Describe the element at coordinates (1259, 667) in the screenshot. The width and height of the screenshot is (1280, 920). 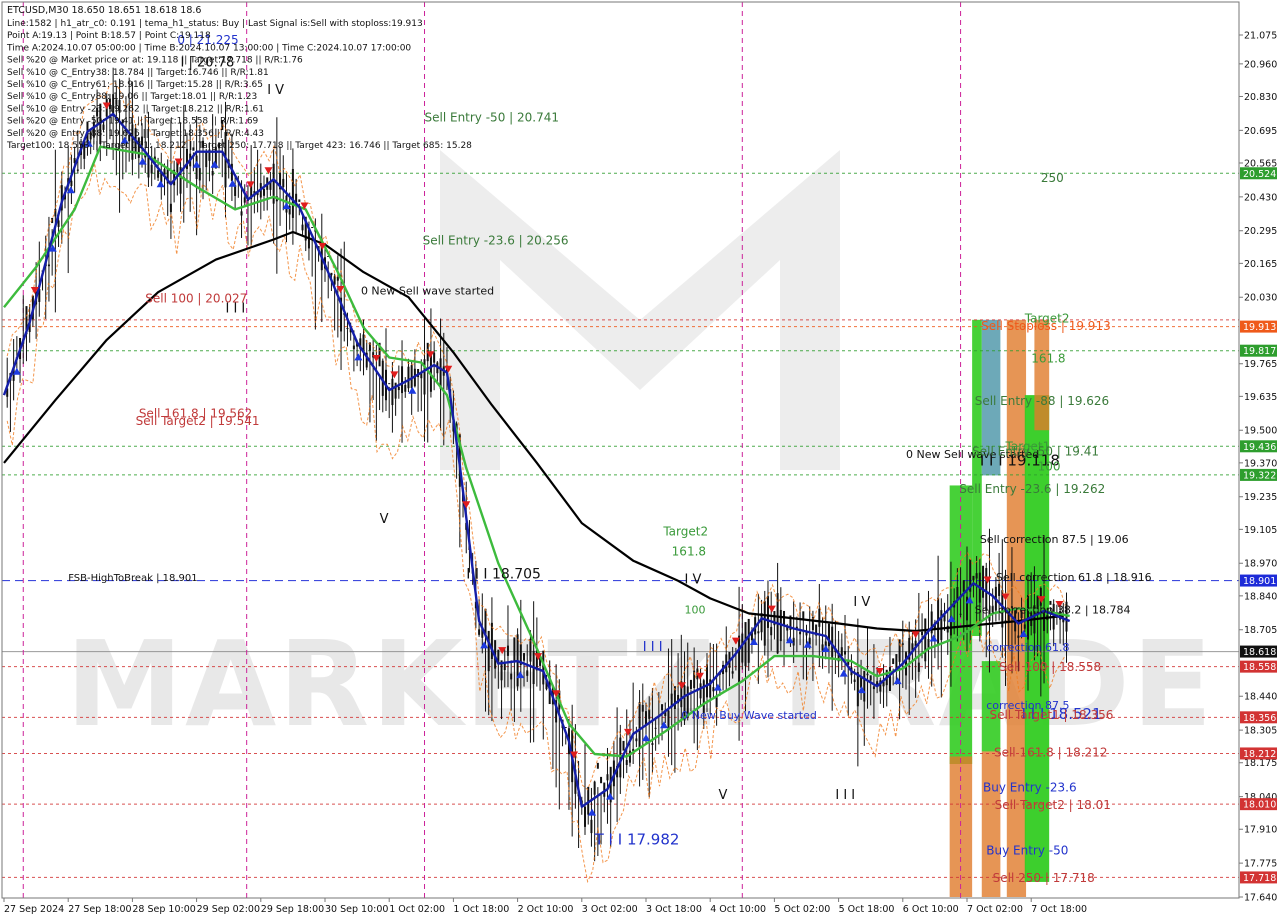
I see `price-tag-label-7: 18.558` at that location.